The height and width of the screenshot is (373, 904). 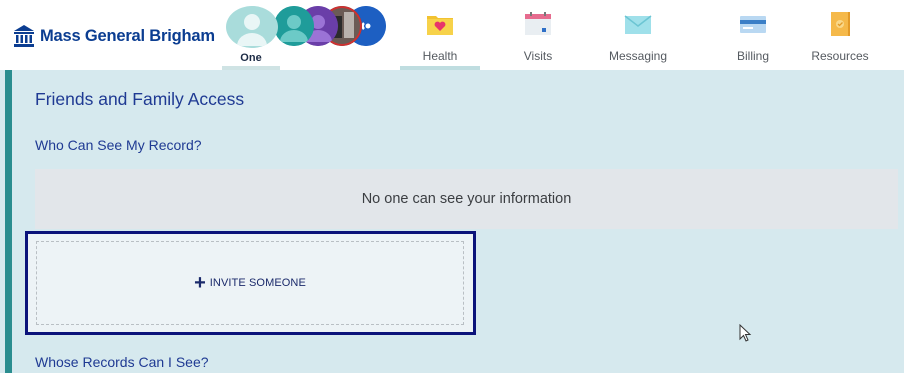 I want to click on nav-label: Visits, so click(x=538, y=56).